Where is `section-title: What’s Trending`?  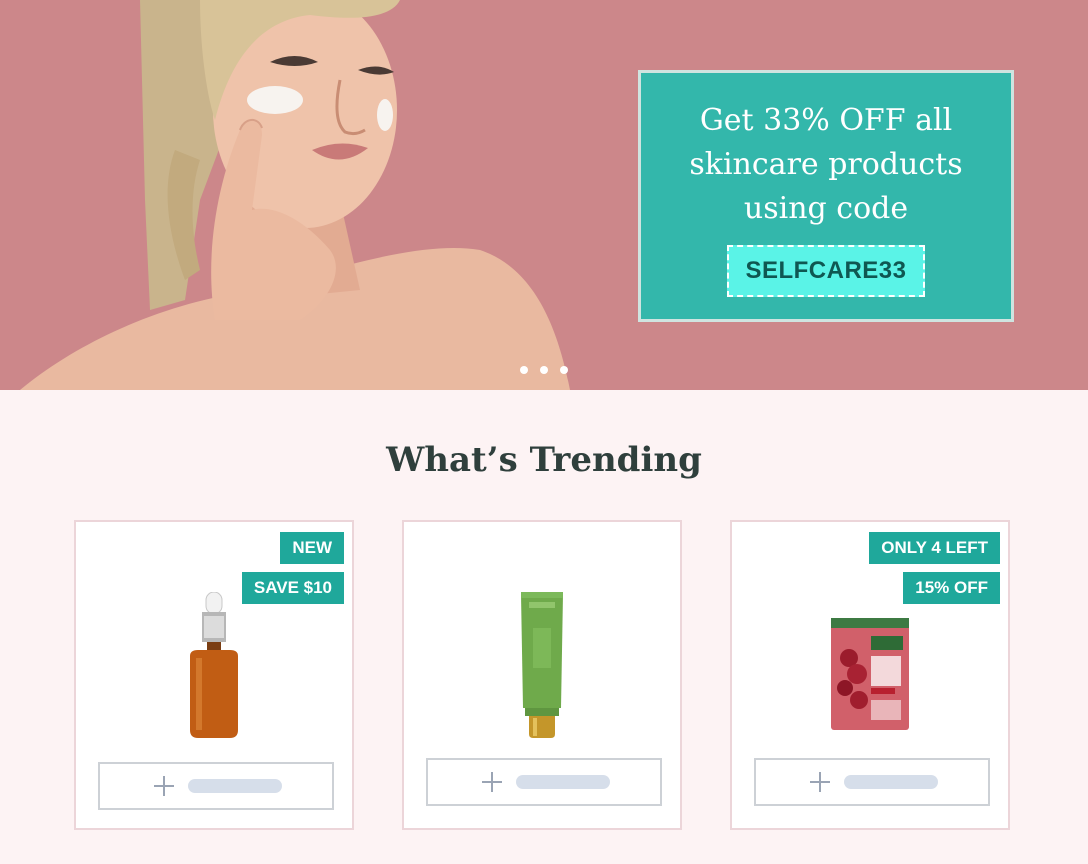 section-title: What’s Trending is located at coordinates (544, 460).